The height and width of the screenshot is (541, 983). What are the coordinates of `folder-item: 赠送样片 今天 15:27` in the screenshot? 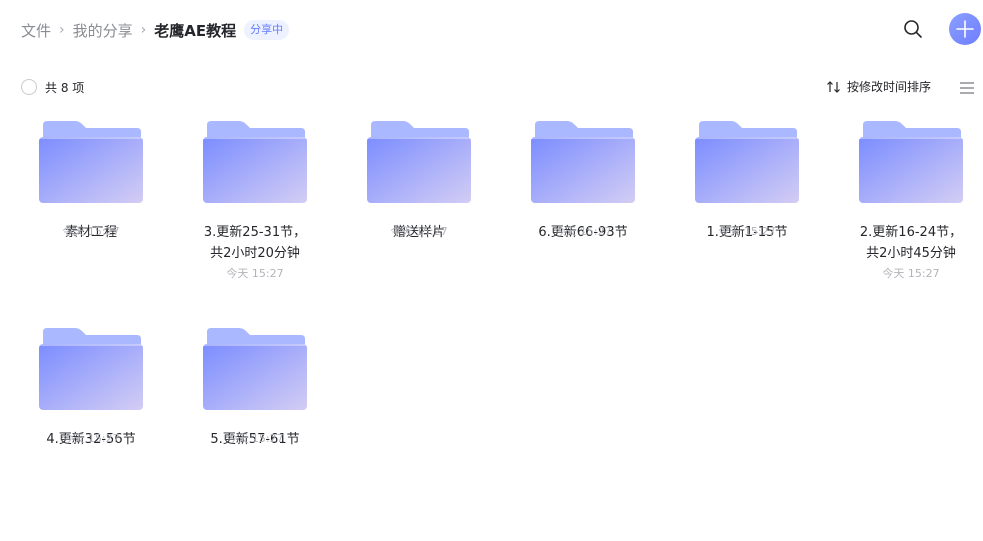 It's located at (419, 181).